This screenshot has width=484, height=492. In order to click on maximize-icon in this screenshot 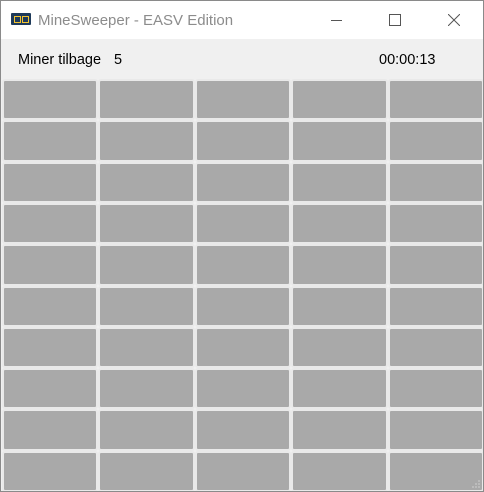, I will do `click(395, 20)`.